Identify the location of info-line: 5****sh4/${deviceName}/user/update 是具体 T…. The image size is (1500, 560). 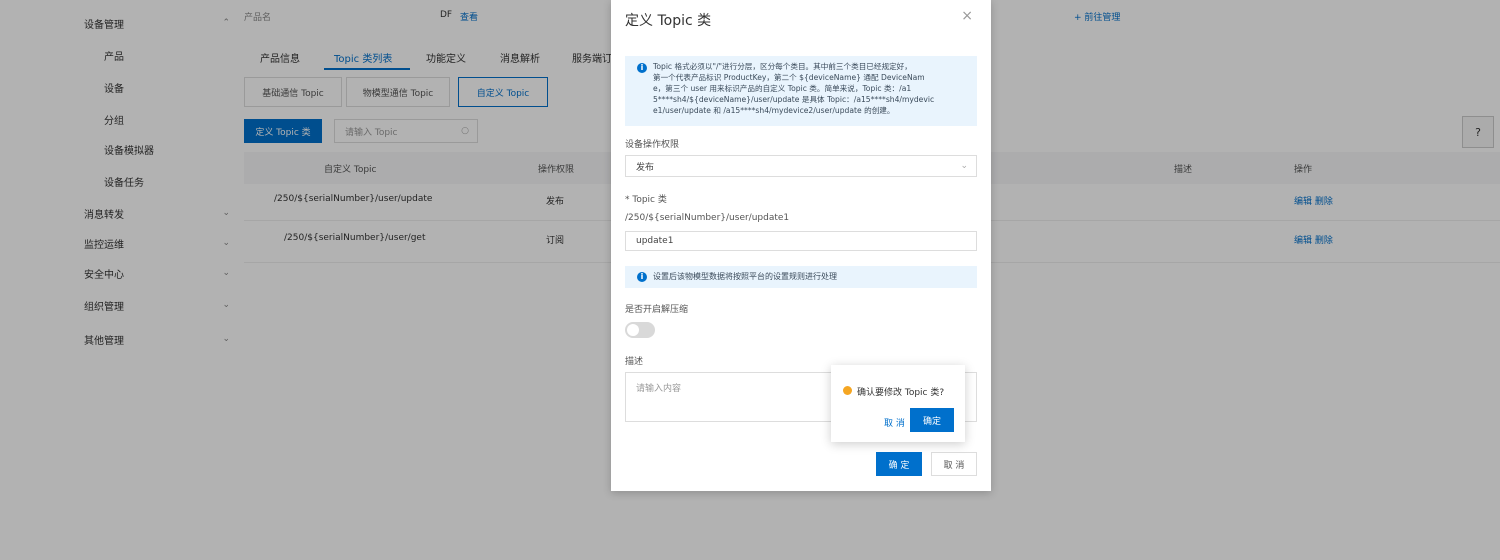
(794, 99).